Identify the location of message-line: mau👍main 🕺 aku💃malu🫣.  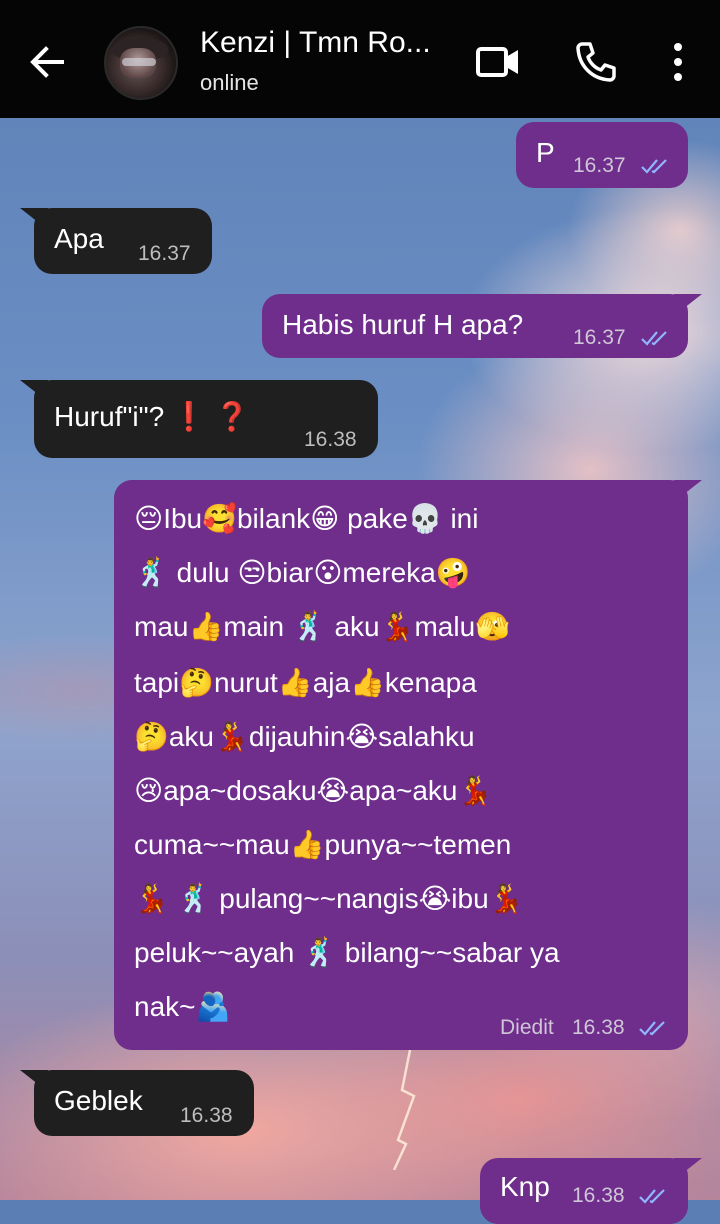
(322, 626).